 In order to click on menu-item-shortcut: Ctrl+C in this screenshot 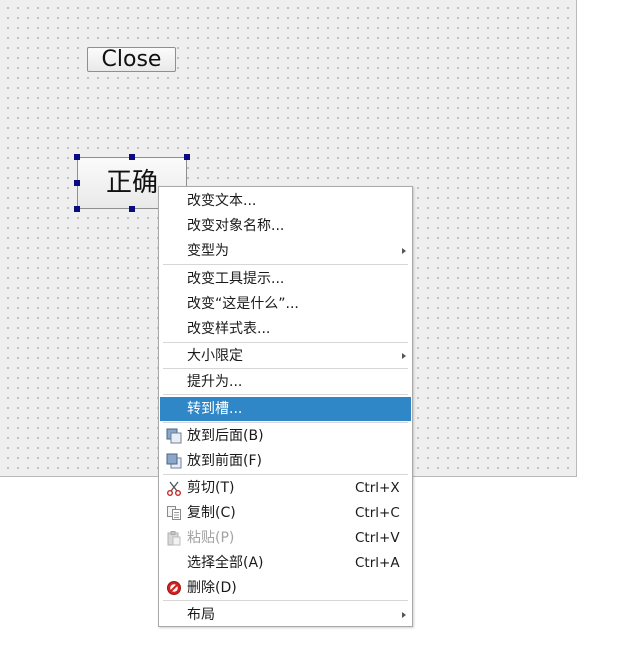, I will do `click(377, 513)`.